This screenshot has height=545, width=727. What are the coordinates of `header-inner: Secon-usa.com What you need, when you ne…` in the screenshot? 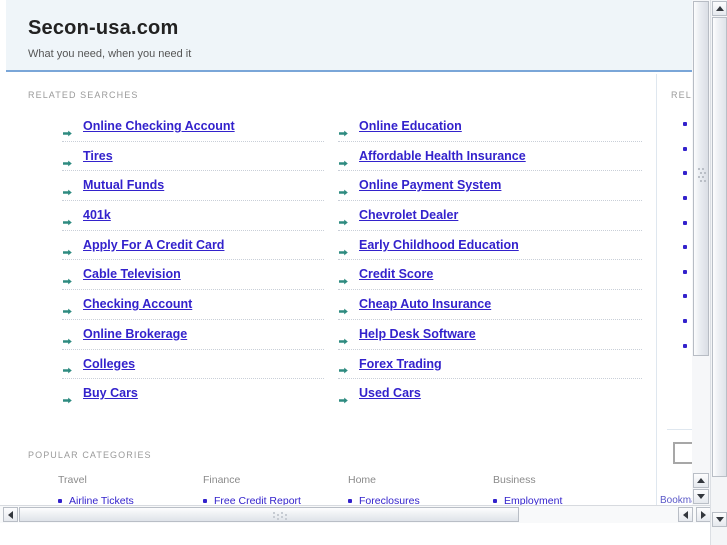 It's located at (353, 30).